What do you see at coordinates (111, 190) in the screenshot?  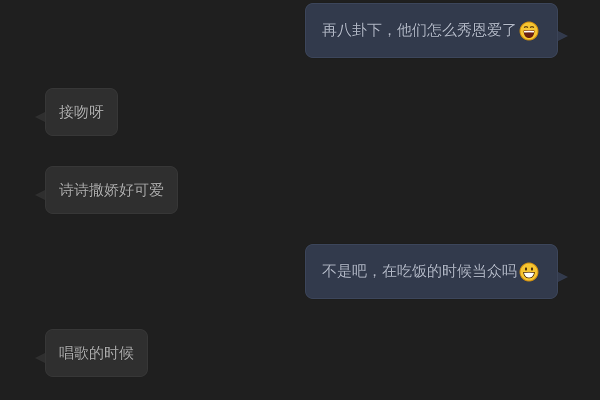 I see `message-text: 诗诗撒娇好可爱` at bounding box center [111, 190].